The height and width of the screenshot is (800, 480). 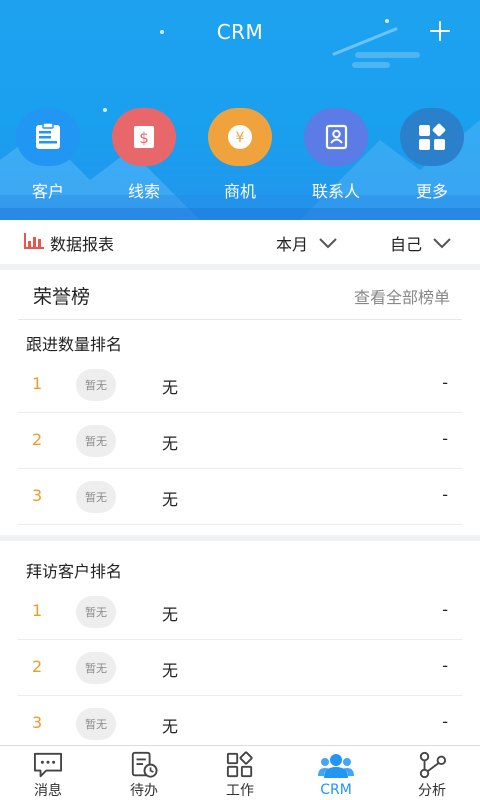 What do you see at coordinates (432, 791) in the screenshot?
I see `tab-label: 分析` at bounding box center [432, 791].